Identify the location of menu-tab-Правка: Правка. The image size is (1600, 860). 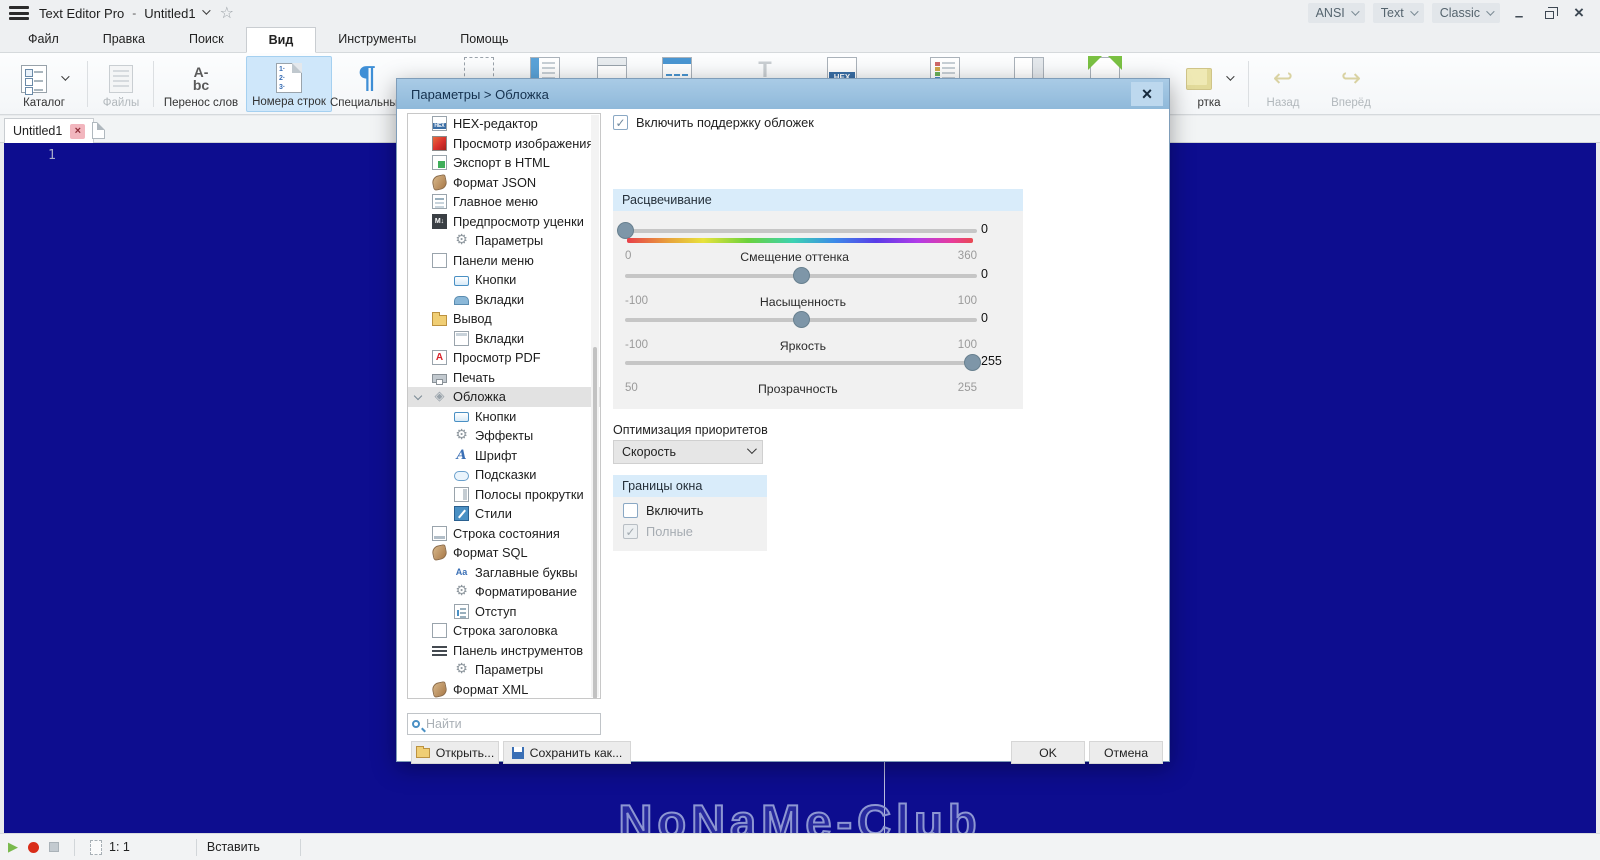
(124, 39).